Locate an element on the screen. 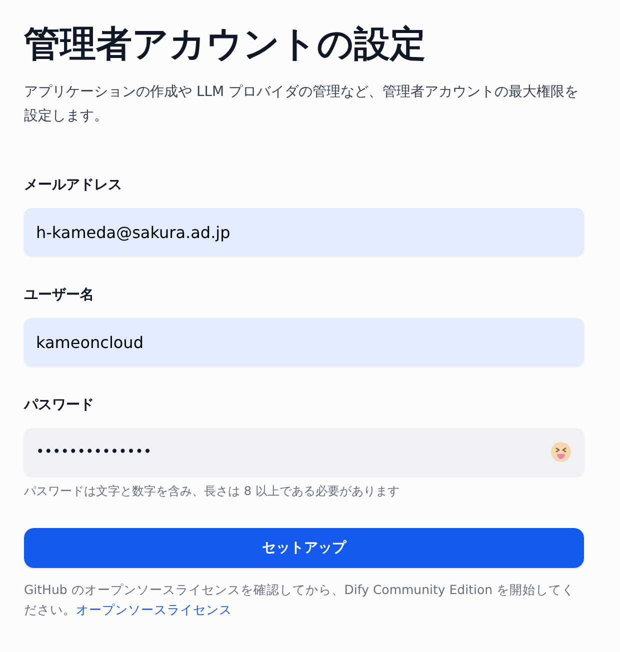 The image size is (620, 652). hint-text: パスワードは文字と数字を含み、長さは 8 以上である必要があります is located at coordinates (212, 491).